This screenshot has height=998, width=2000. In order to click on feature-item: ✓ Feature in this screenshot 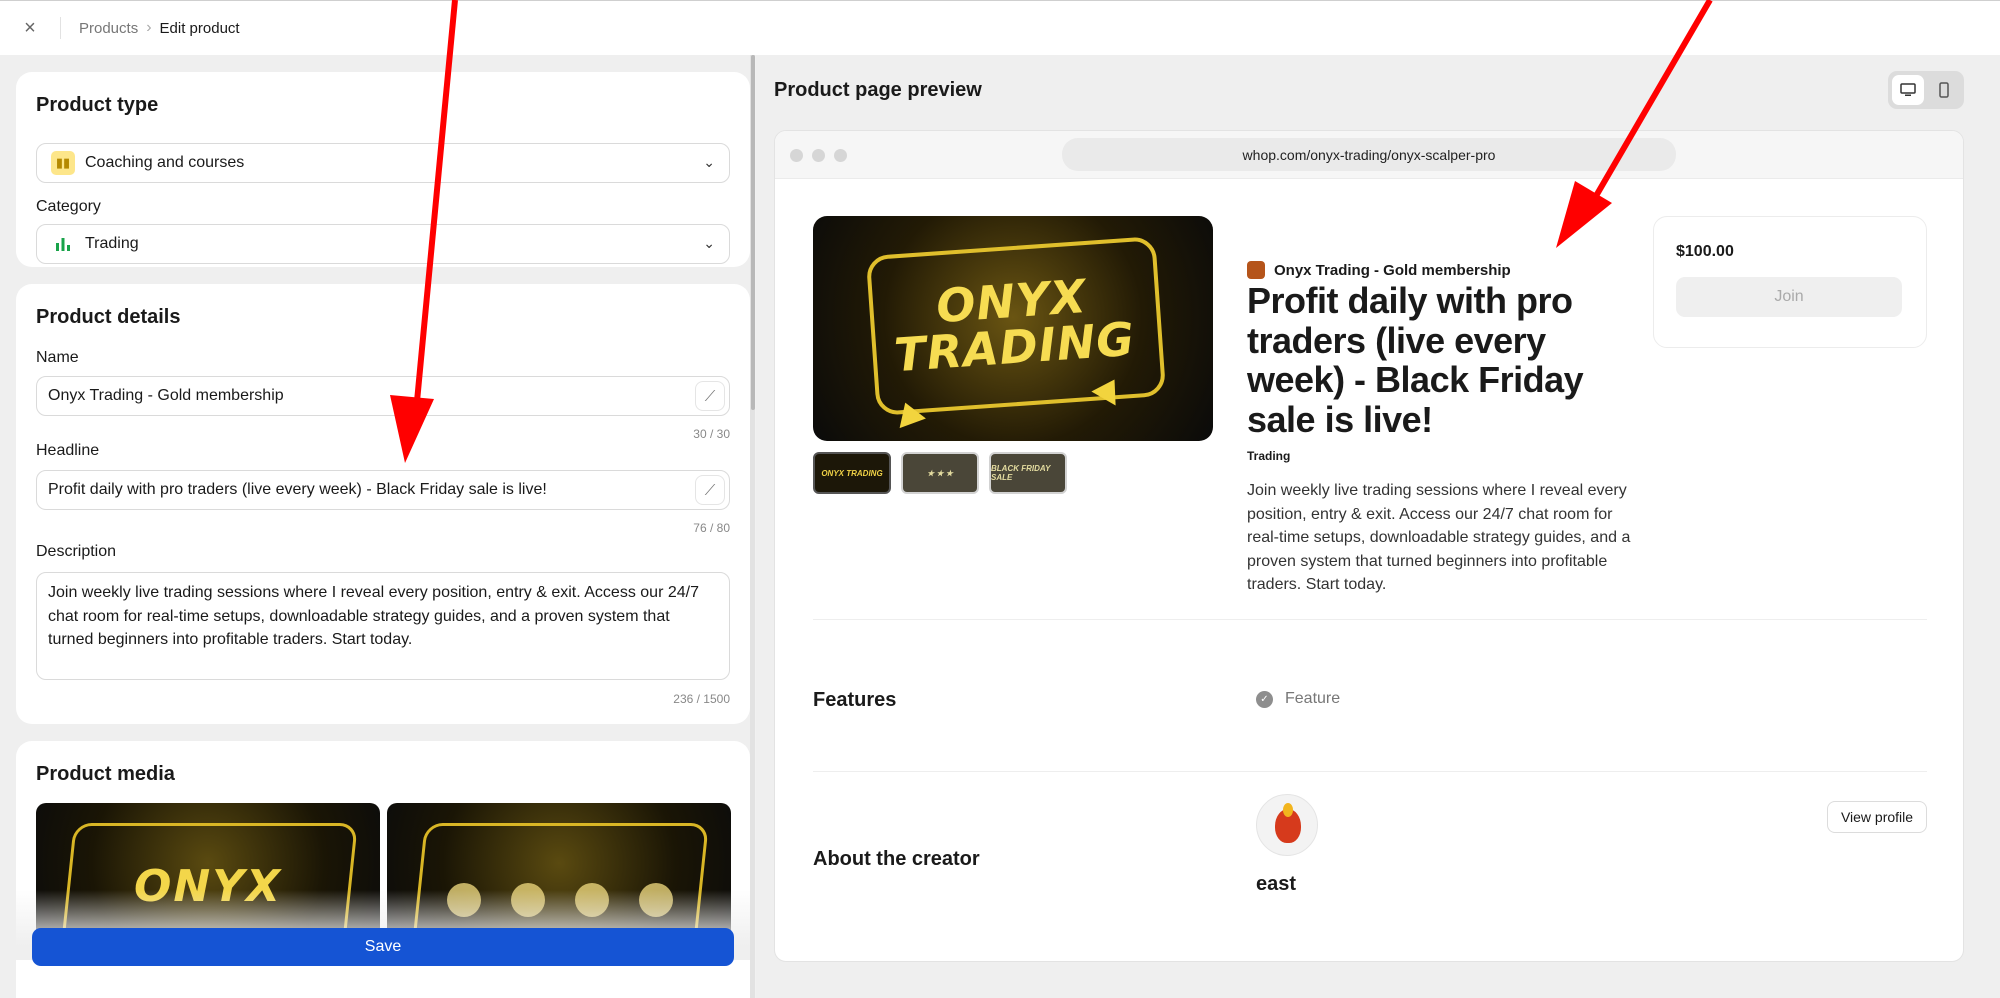, I will do `click(1298, 699)`.